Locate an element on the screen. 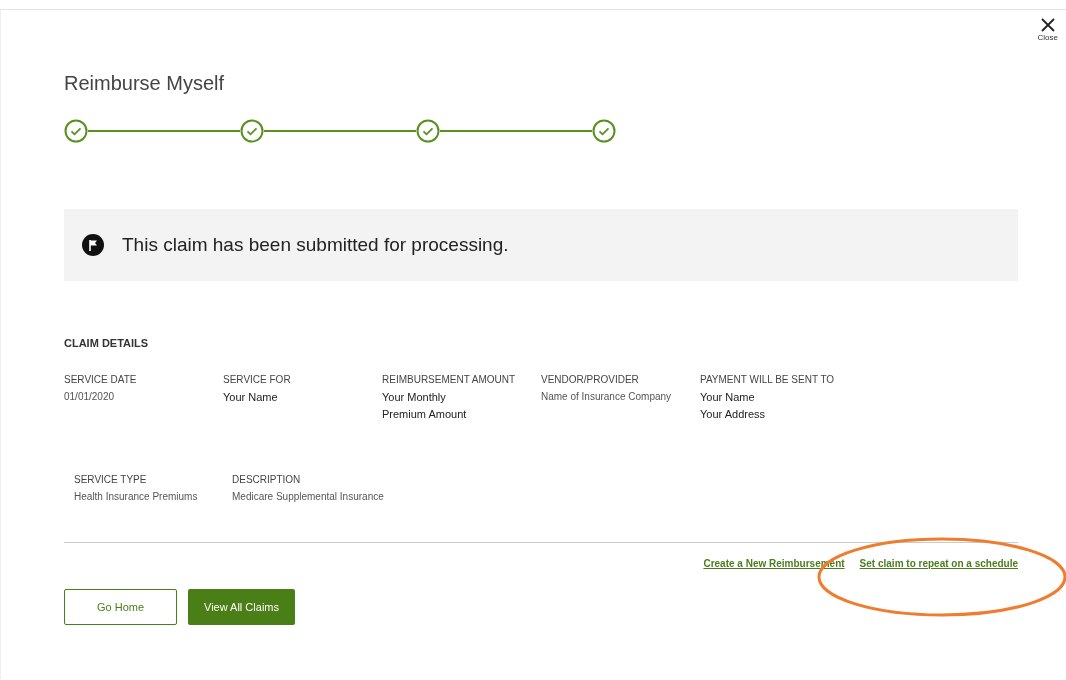 The image size is (1066, 680). field-label: SERVICE DATE is located at coordinates (101, 379).